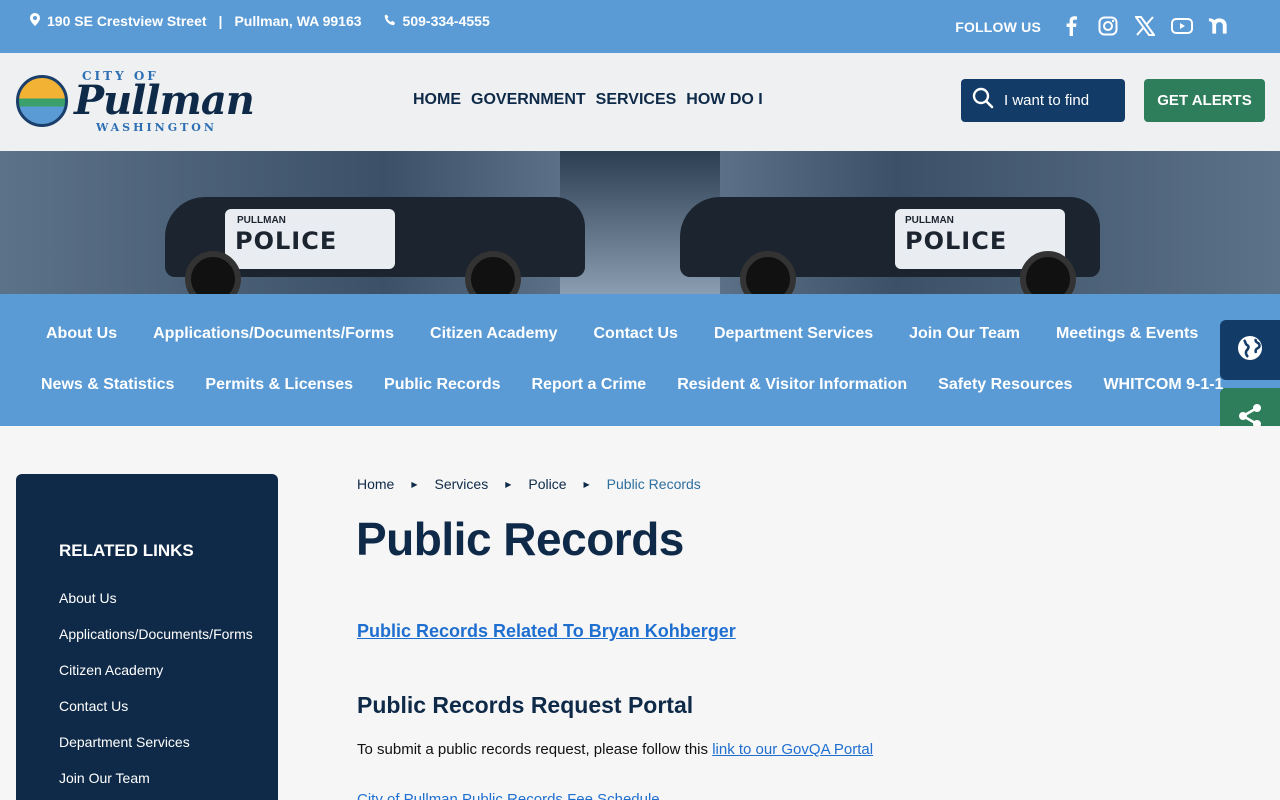  I want to click on breadcrumb-home: Home, so click(375, 484).